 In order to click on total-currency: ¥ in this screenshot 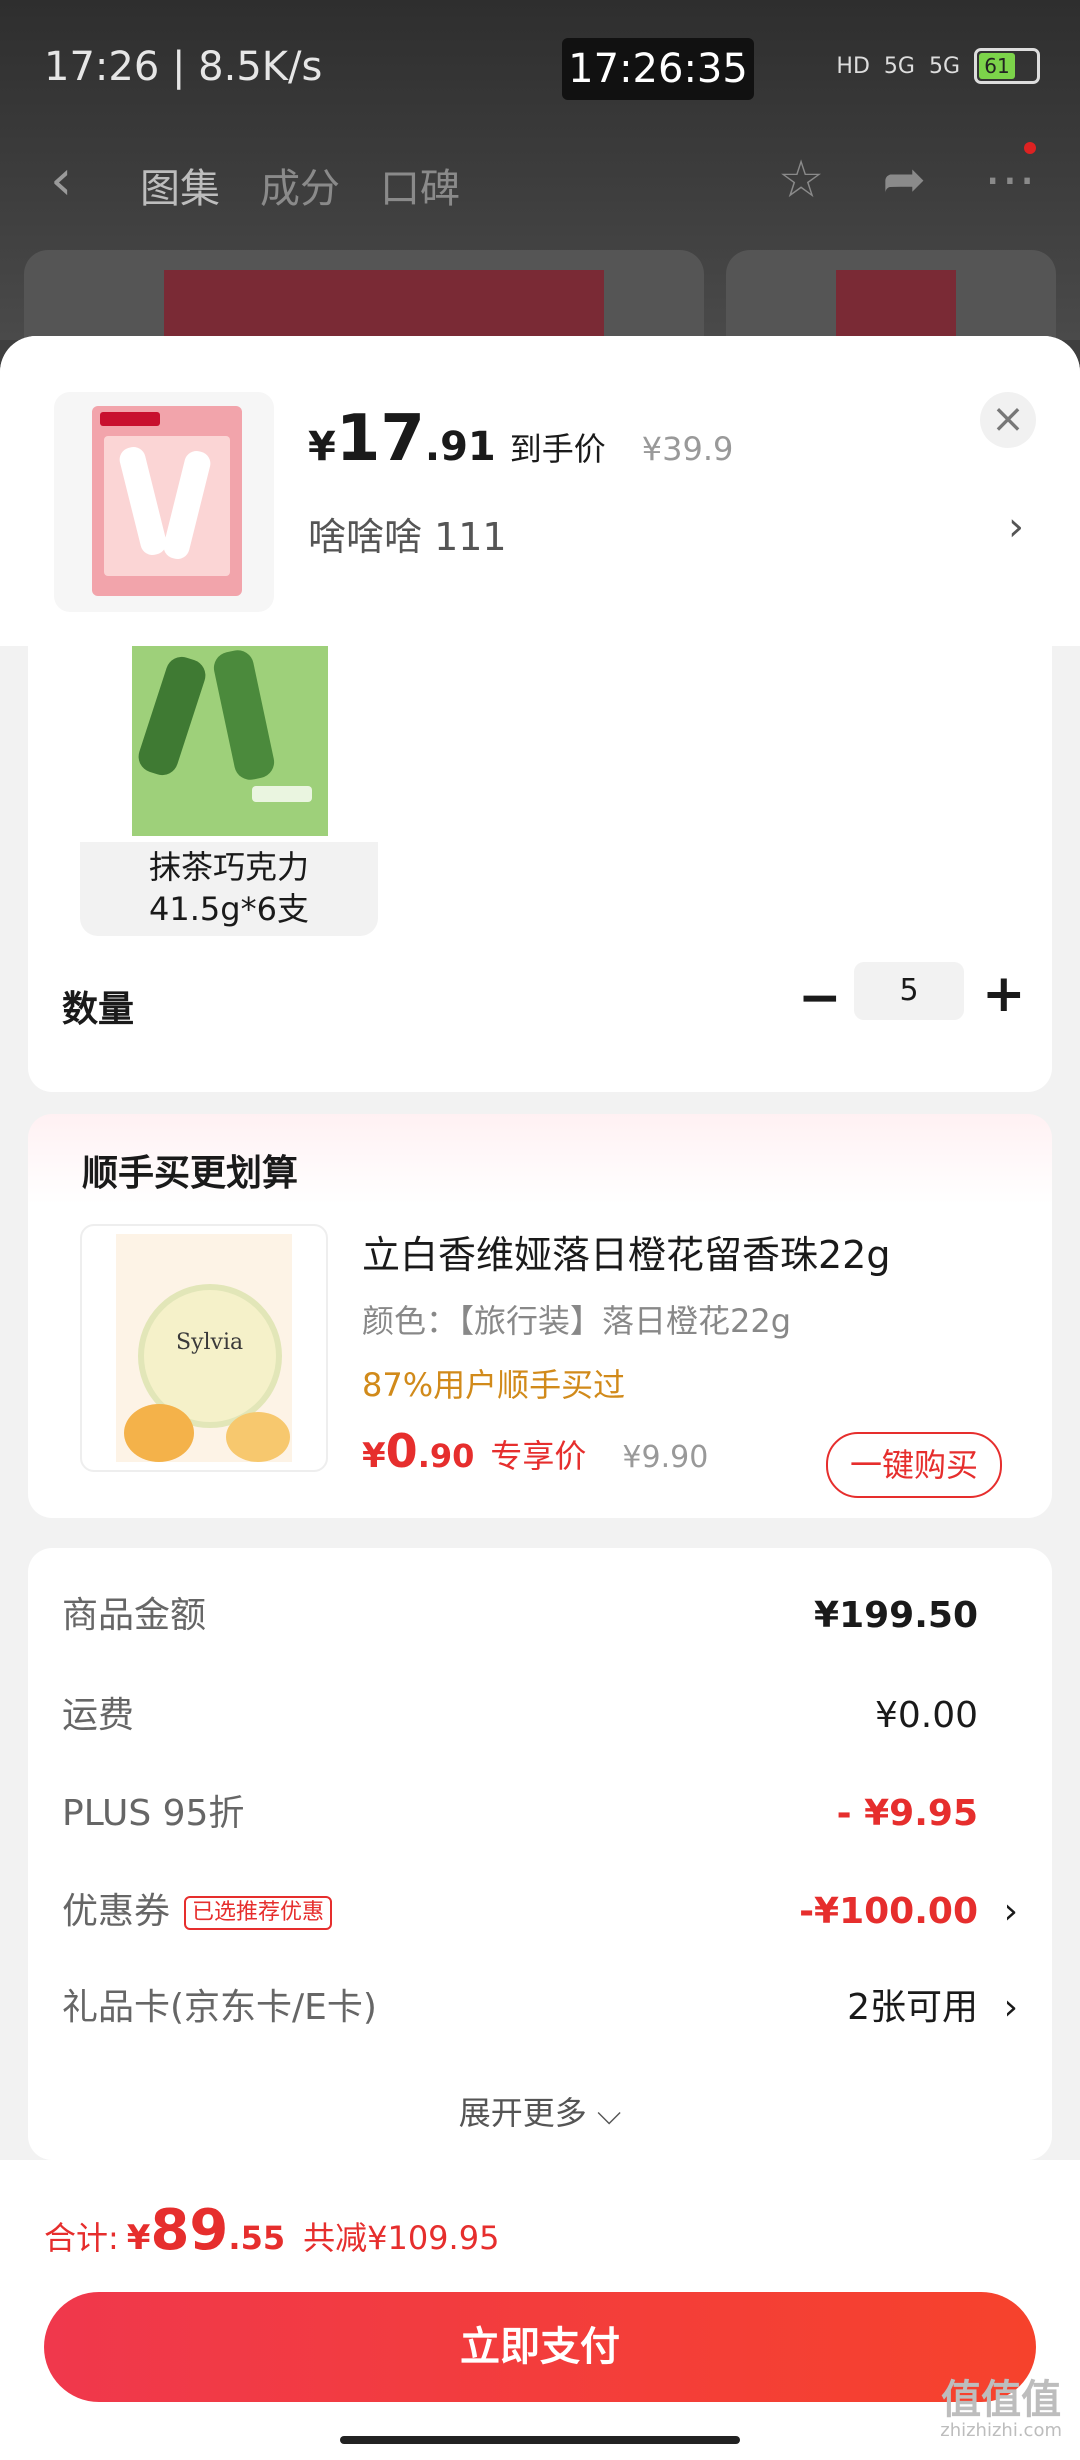, I will do `click(138, 2238)`.